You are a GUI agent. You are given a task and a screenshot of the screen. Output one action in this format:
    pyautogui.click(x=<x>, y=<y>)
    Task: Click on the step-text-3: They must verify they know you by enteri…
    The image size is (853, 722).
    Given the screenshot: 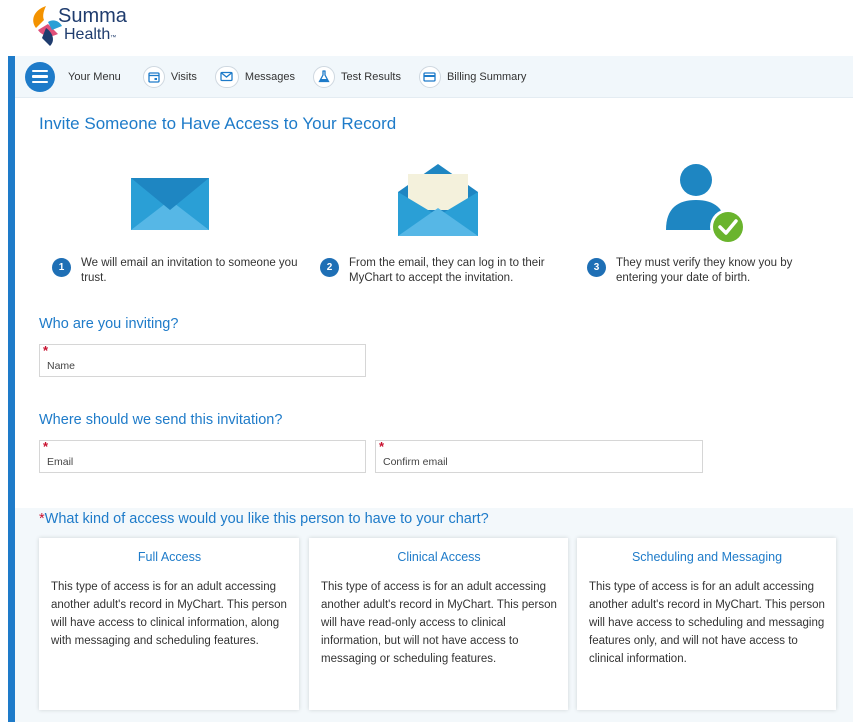 What is the action you would take?
    pyautogui.click(x=704, y=270)
    